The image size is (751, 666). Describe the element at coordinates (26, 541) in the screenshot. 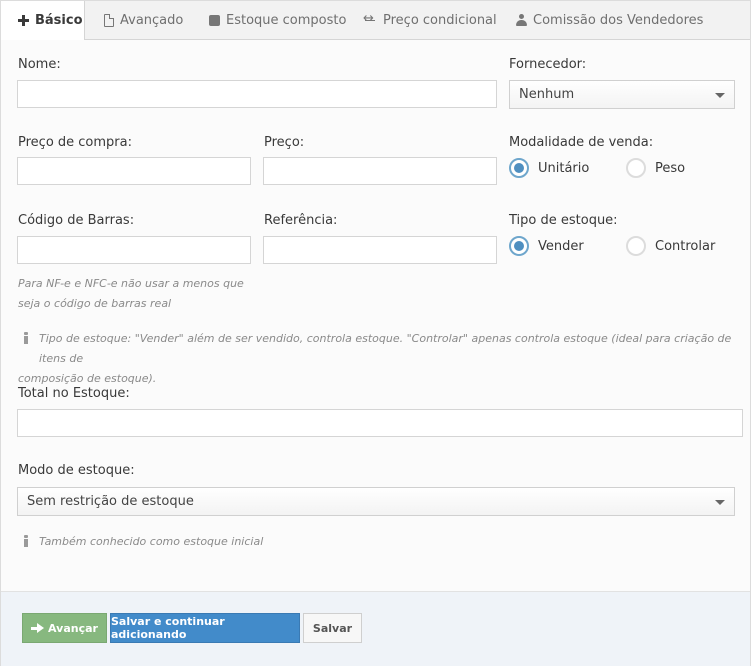

I see `info-icon` at that location.